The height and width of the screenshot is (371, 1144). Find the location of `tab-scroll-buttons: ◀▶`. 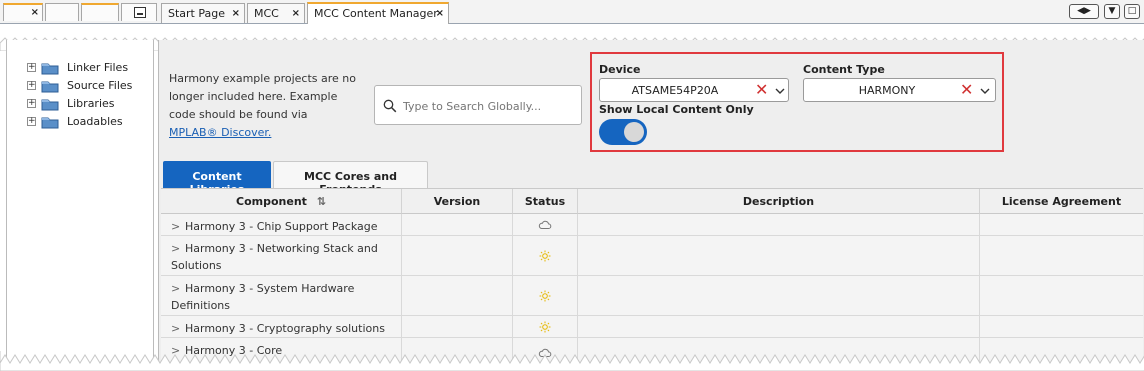

tab-scroll-buttons: ◀▶ is located at coordinates (1084, 11).